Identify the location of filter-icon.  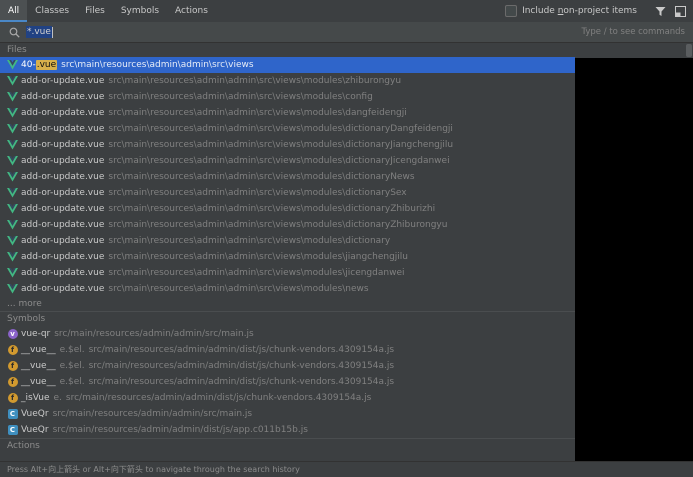
(660, 11).